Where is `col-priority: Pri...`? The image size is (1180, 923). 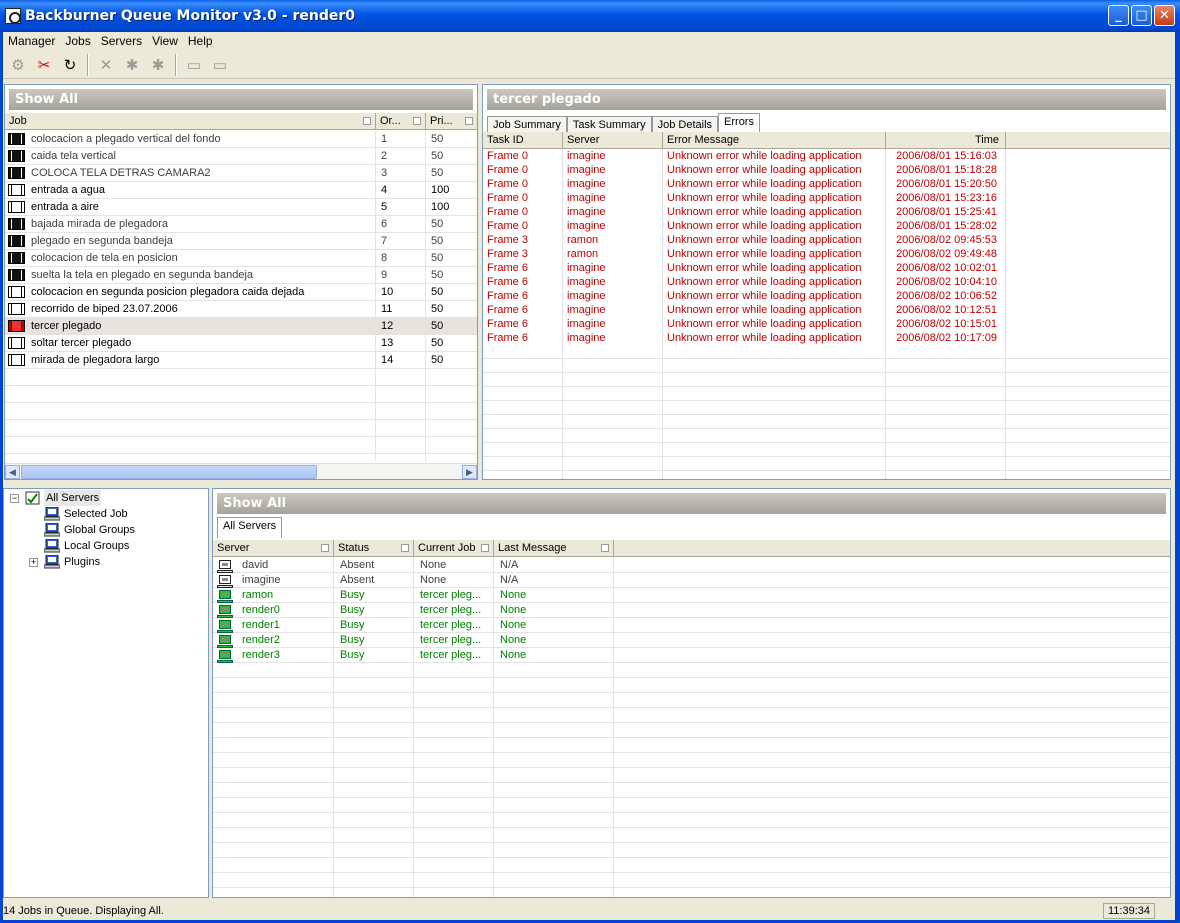
col-priority: Pri... is located at coordinates (451, 121).